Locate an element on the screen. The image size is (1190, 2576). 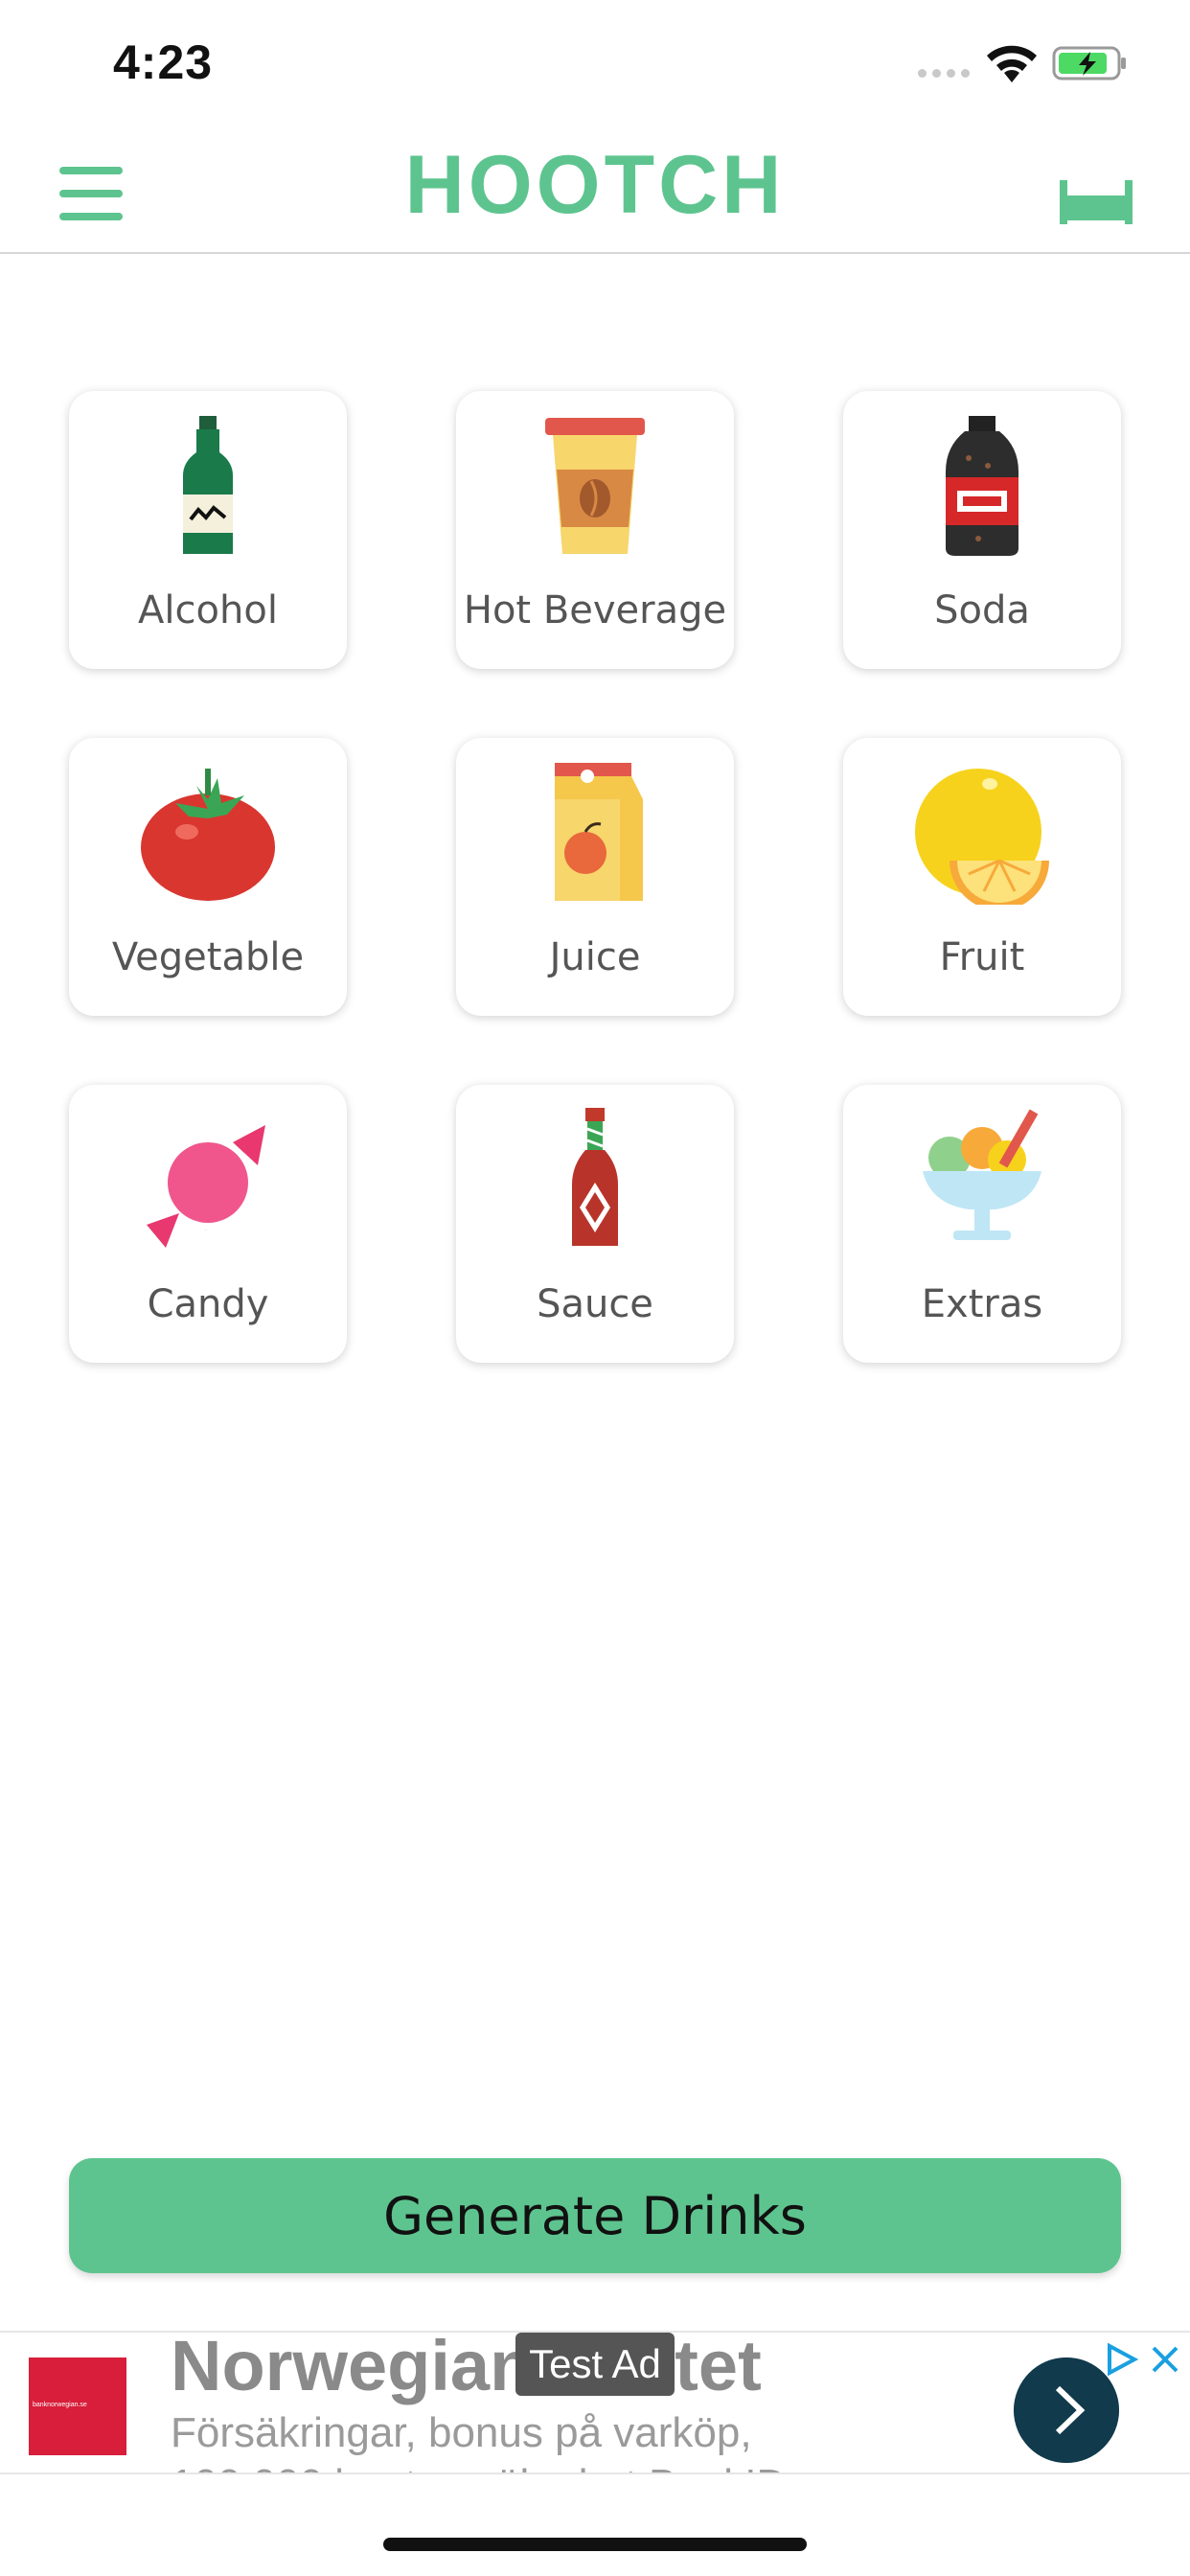
category-soda: Soda is located at coordinates (982, 530).